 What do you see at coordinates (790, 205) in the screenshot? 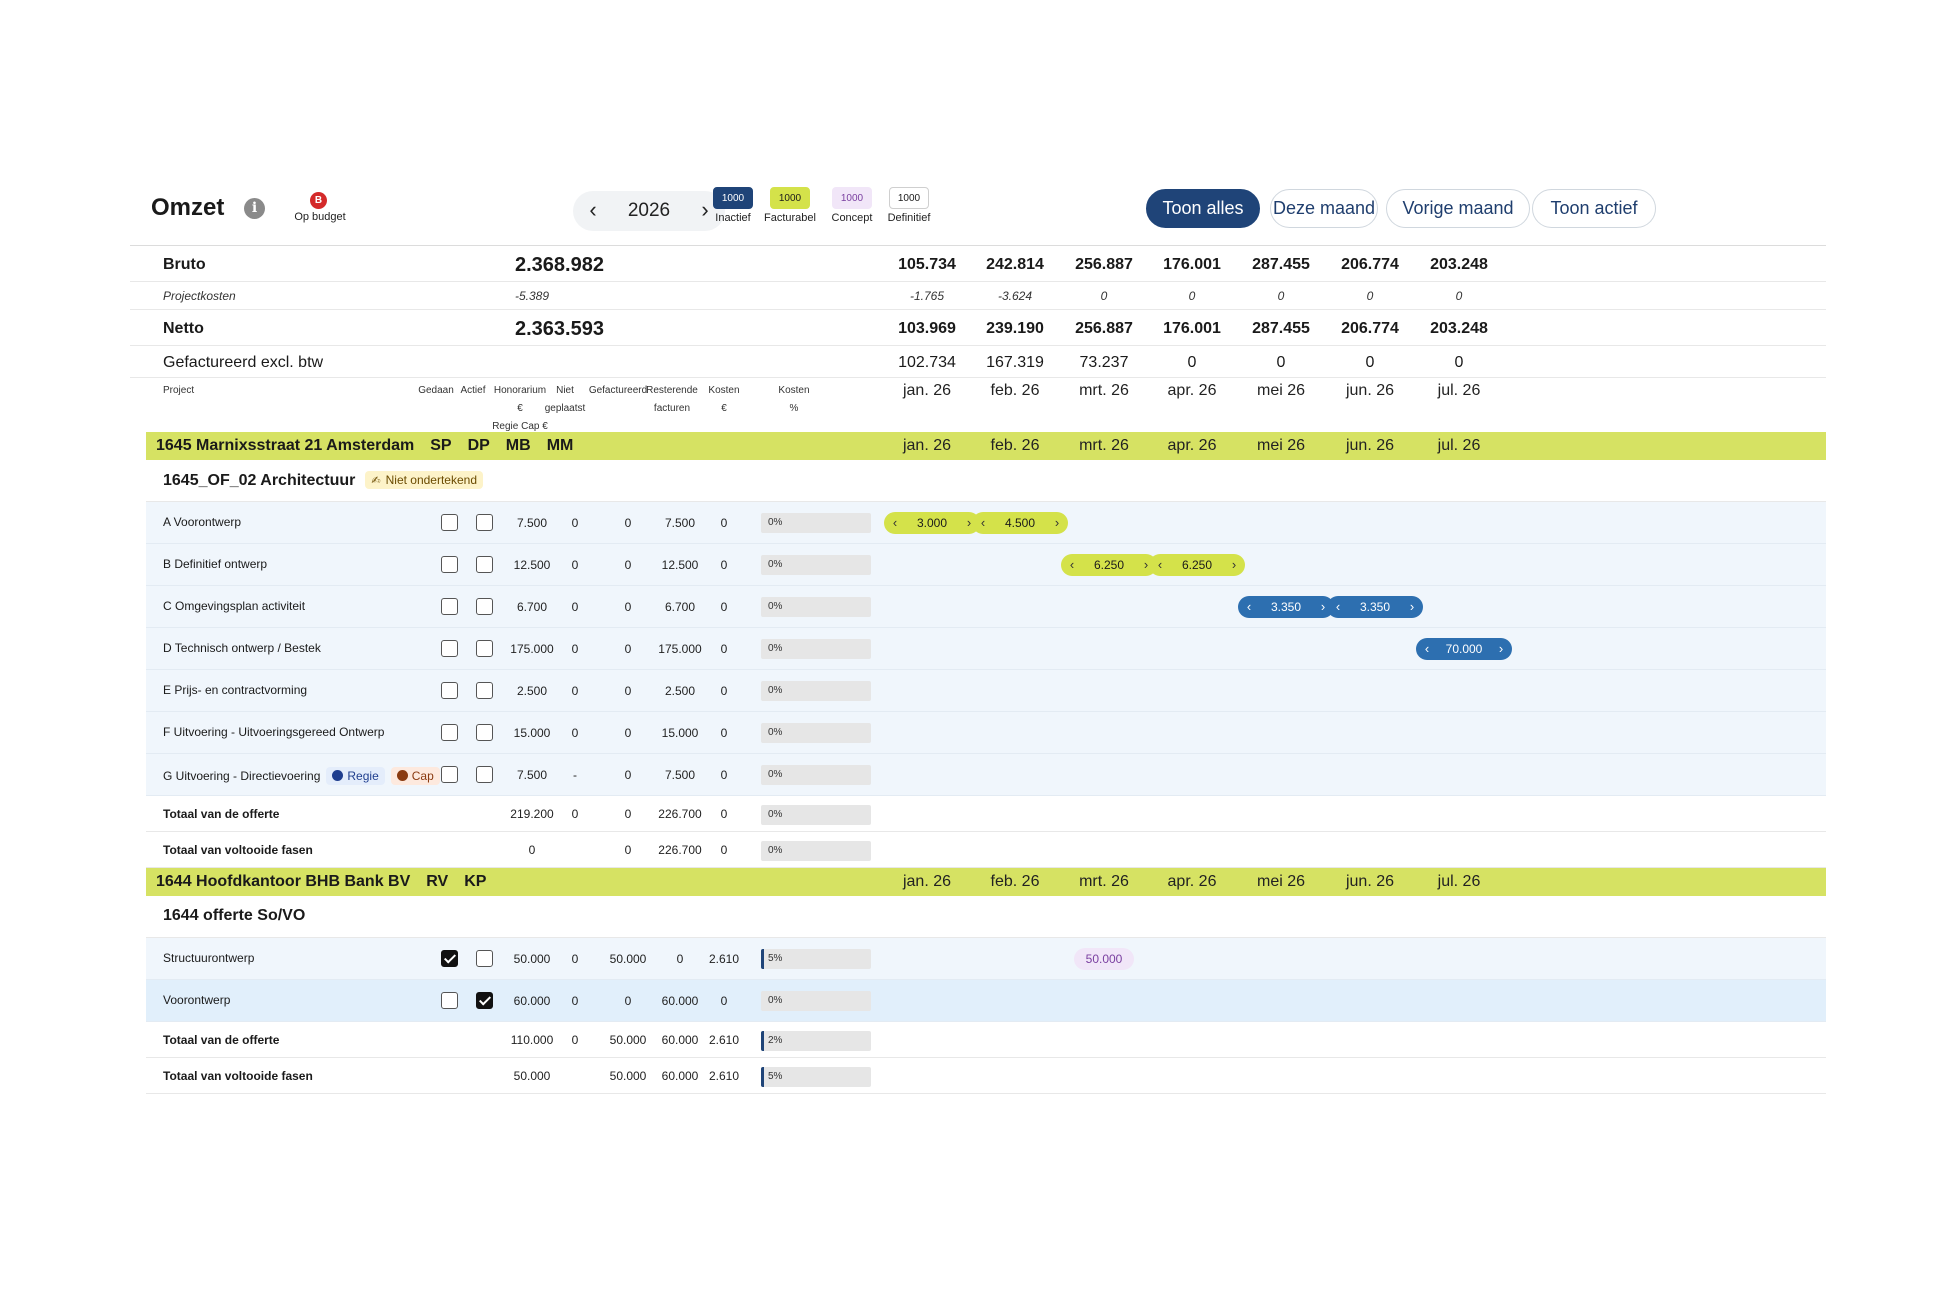
I see `legend-item-facturabel: 1000 Facturabel` at bounding box center [790, 205].